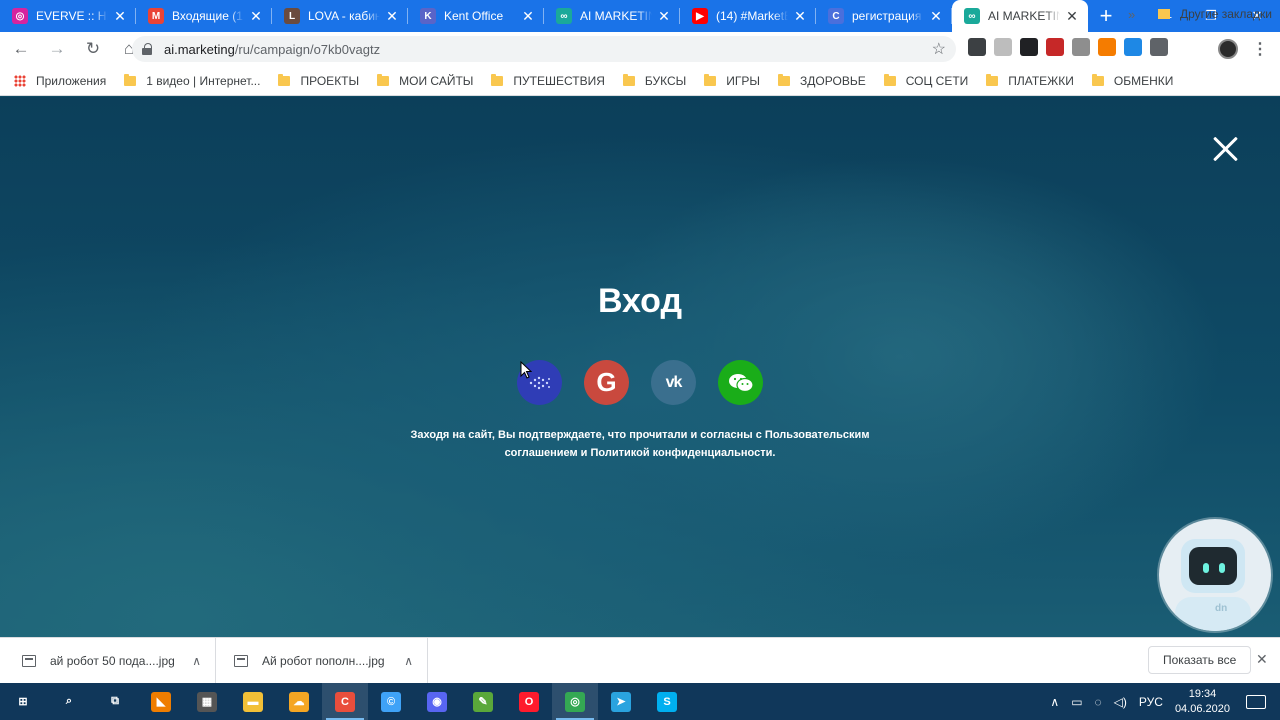 The width and height of the screenshot is (1280, 720). Describe the element at coordinates (391, 701) in the screenshot. I see `c-app-taskbar-button: ©` at that location.